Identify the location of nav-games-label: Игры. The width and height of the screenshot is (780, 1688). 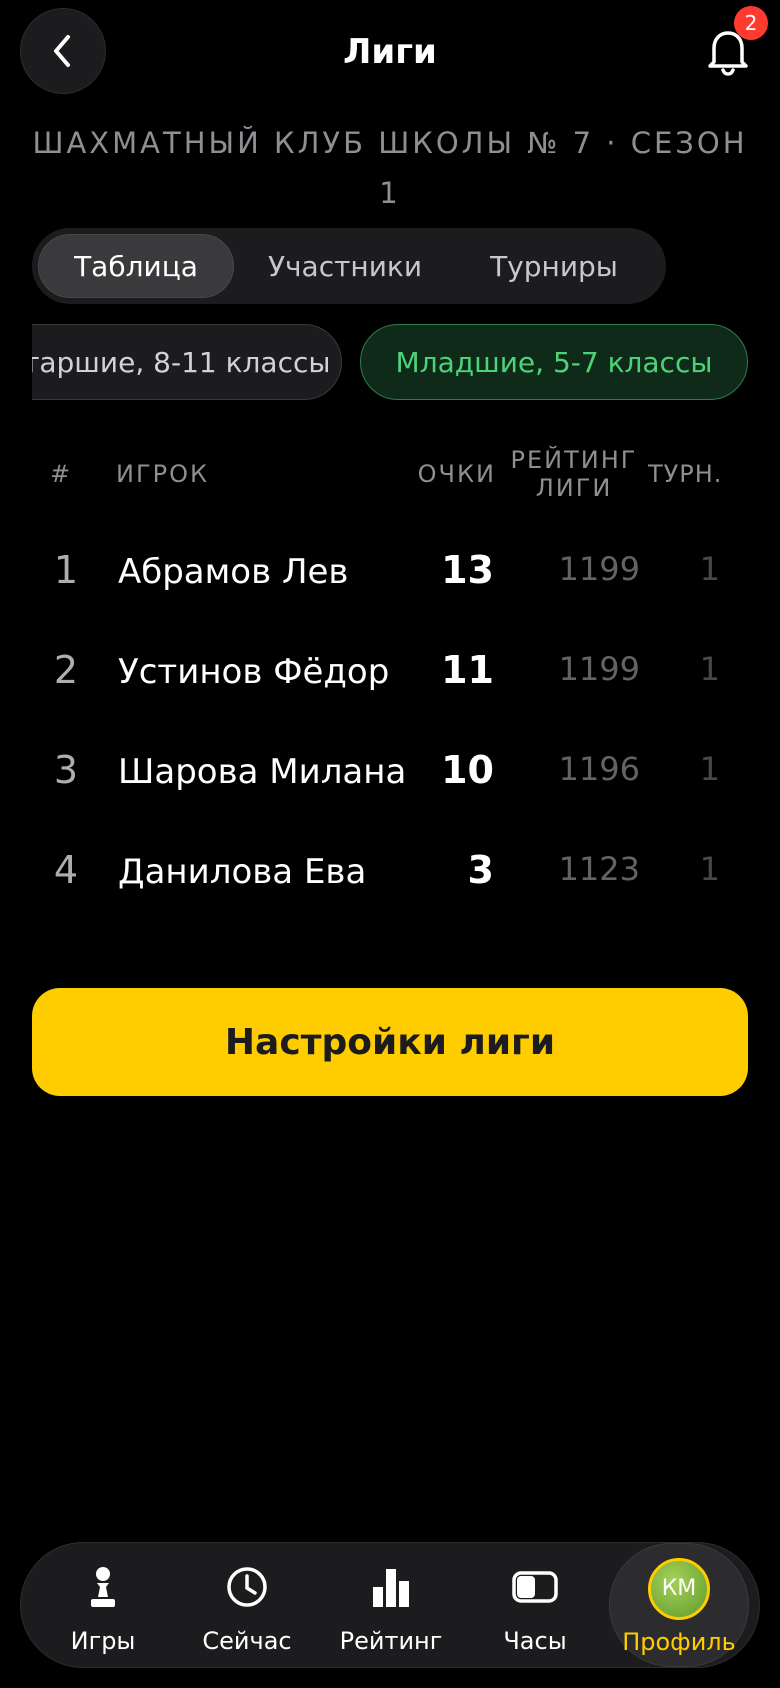
(103, 1641).